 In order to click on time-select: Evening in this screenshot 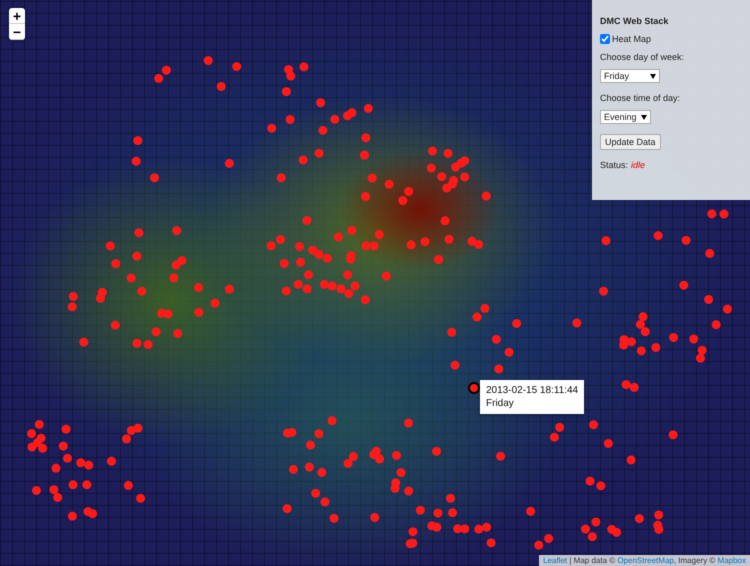, I will do `click(625, 117)`.